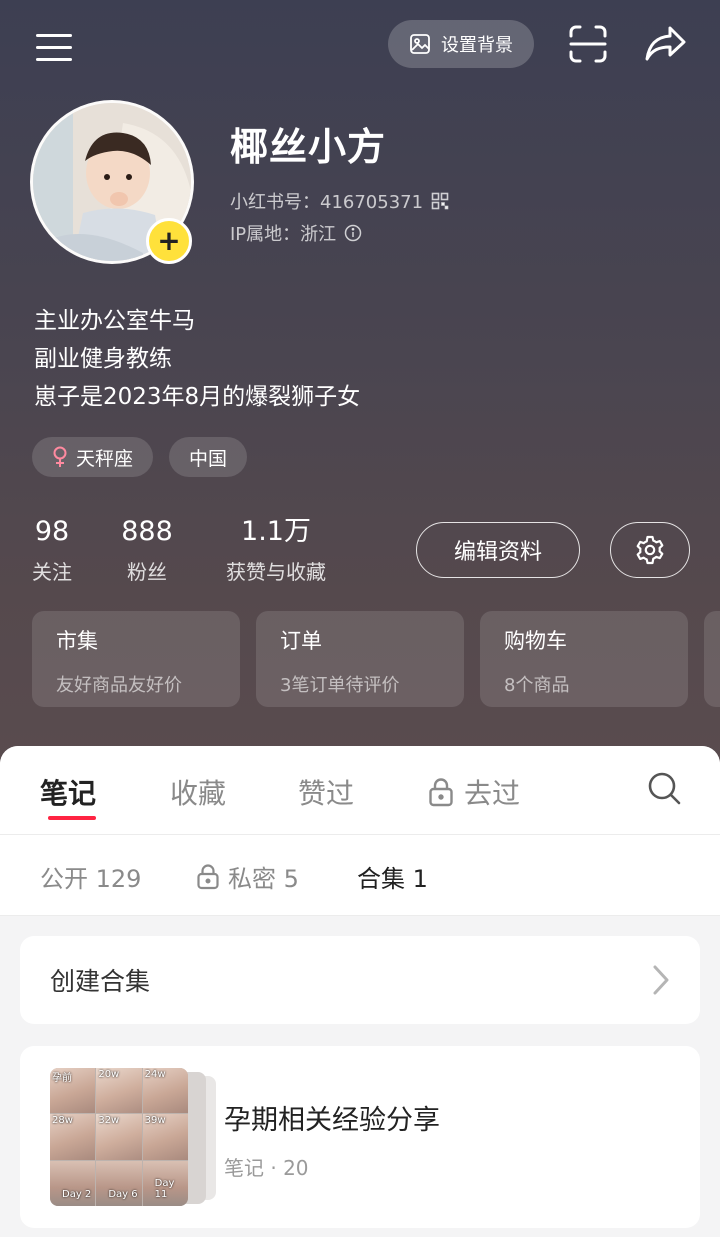  I want to click on chevron-right-icon, so click(661, 980).